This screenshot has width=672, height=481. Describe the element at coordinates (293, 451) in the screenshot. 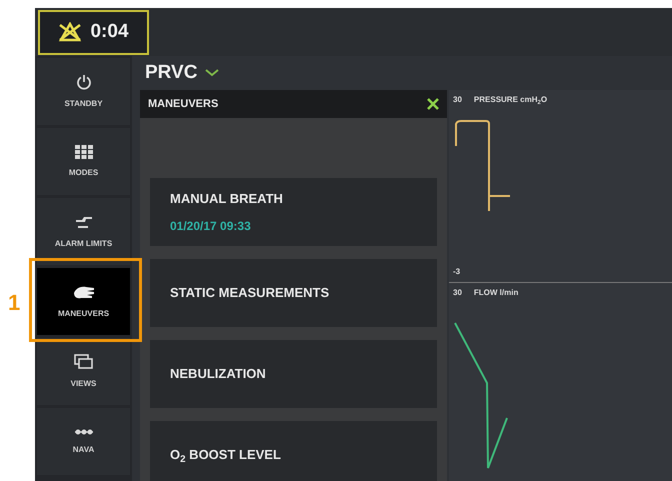

I see `maneuver-button: O$_{2}$ BOOST LEVEL` at that location.